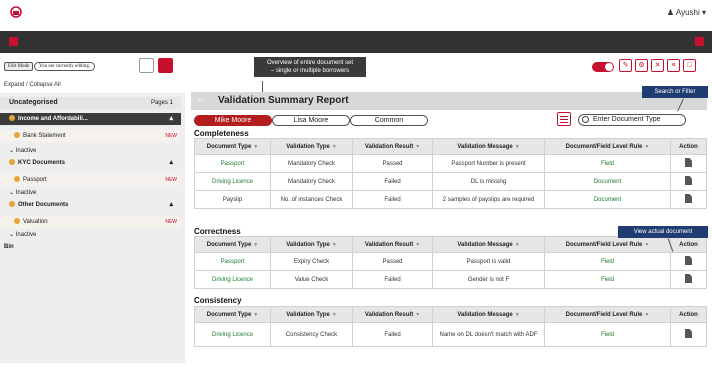 The width and height of the screenshot is (712, 371). I want to click on app-nav-bar, so click(356, 42).